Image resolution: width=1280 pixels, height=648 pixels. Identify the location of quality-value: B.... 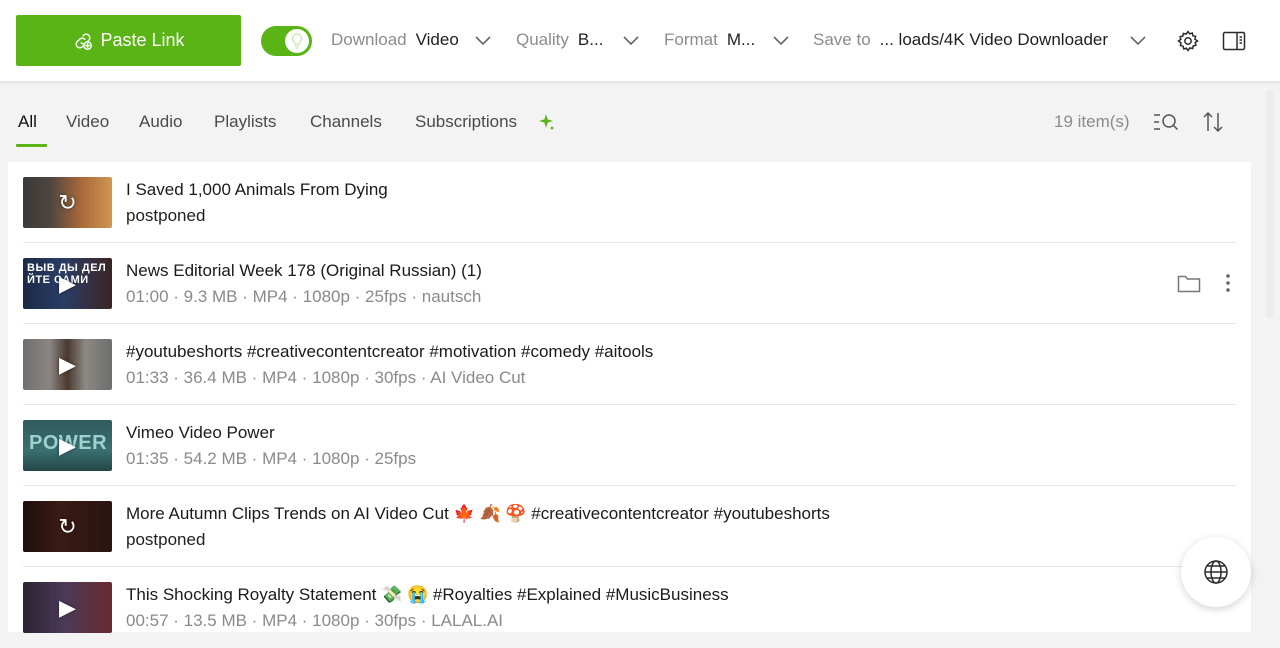
(590, 39).